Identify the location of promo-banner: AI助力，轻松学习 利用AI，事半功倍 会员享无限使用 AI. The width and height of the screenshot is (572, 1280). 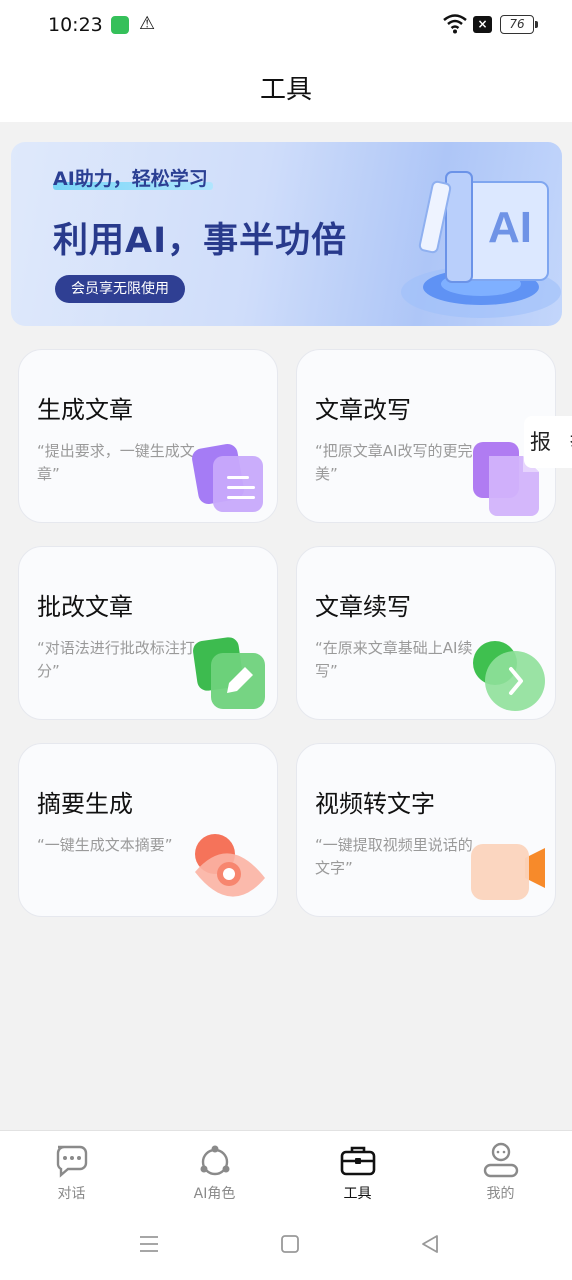
(286, 234).